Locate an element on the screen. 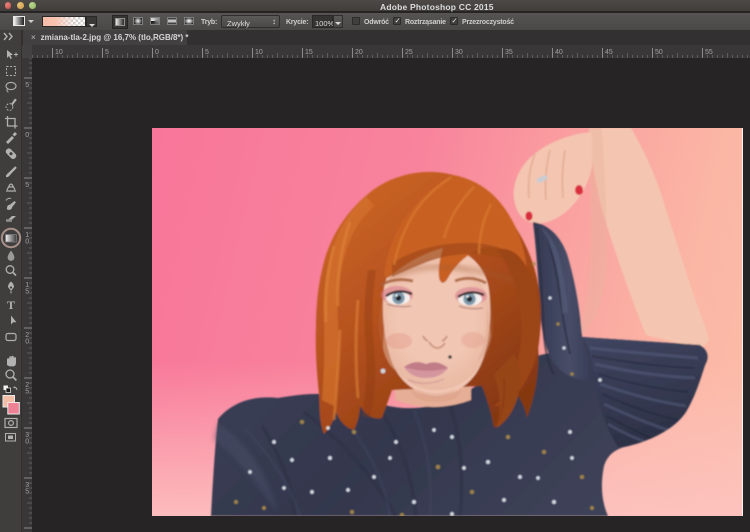 The width and height of the screenshot is (750, 532). svg-text: 40 is located at coordinates (559, 52).